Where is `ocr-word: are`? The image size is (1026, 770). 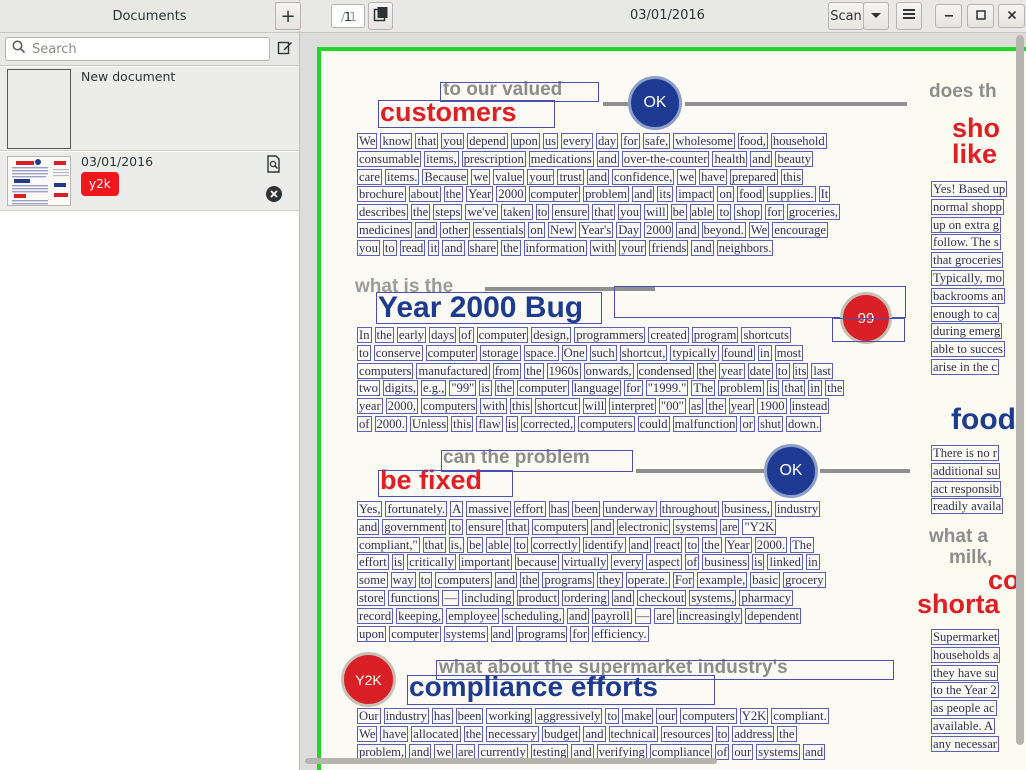
ocr-word: are is located at coordinates (730, 526).